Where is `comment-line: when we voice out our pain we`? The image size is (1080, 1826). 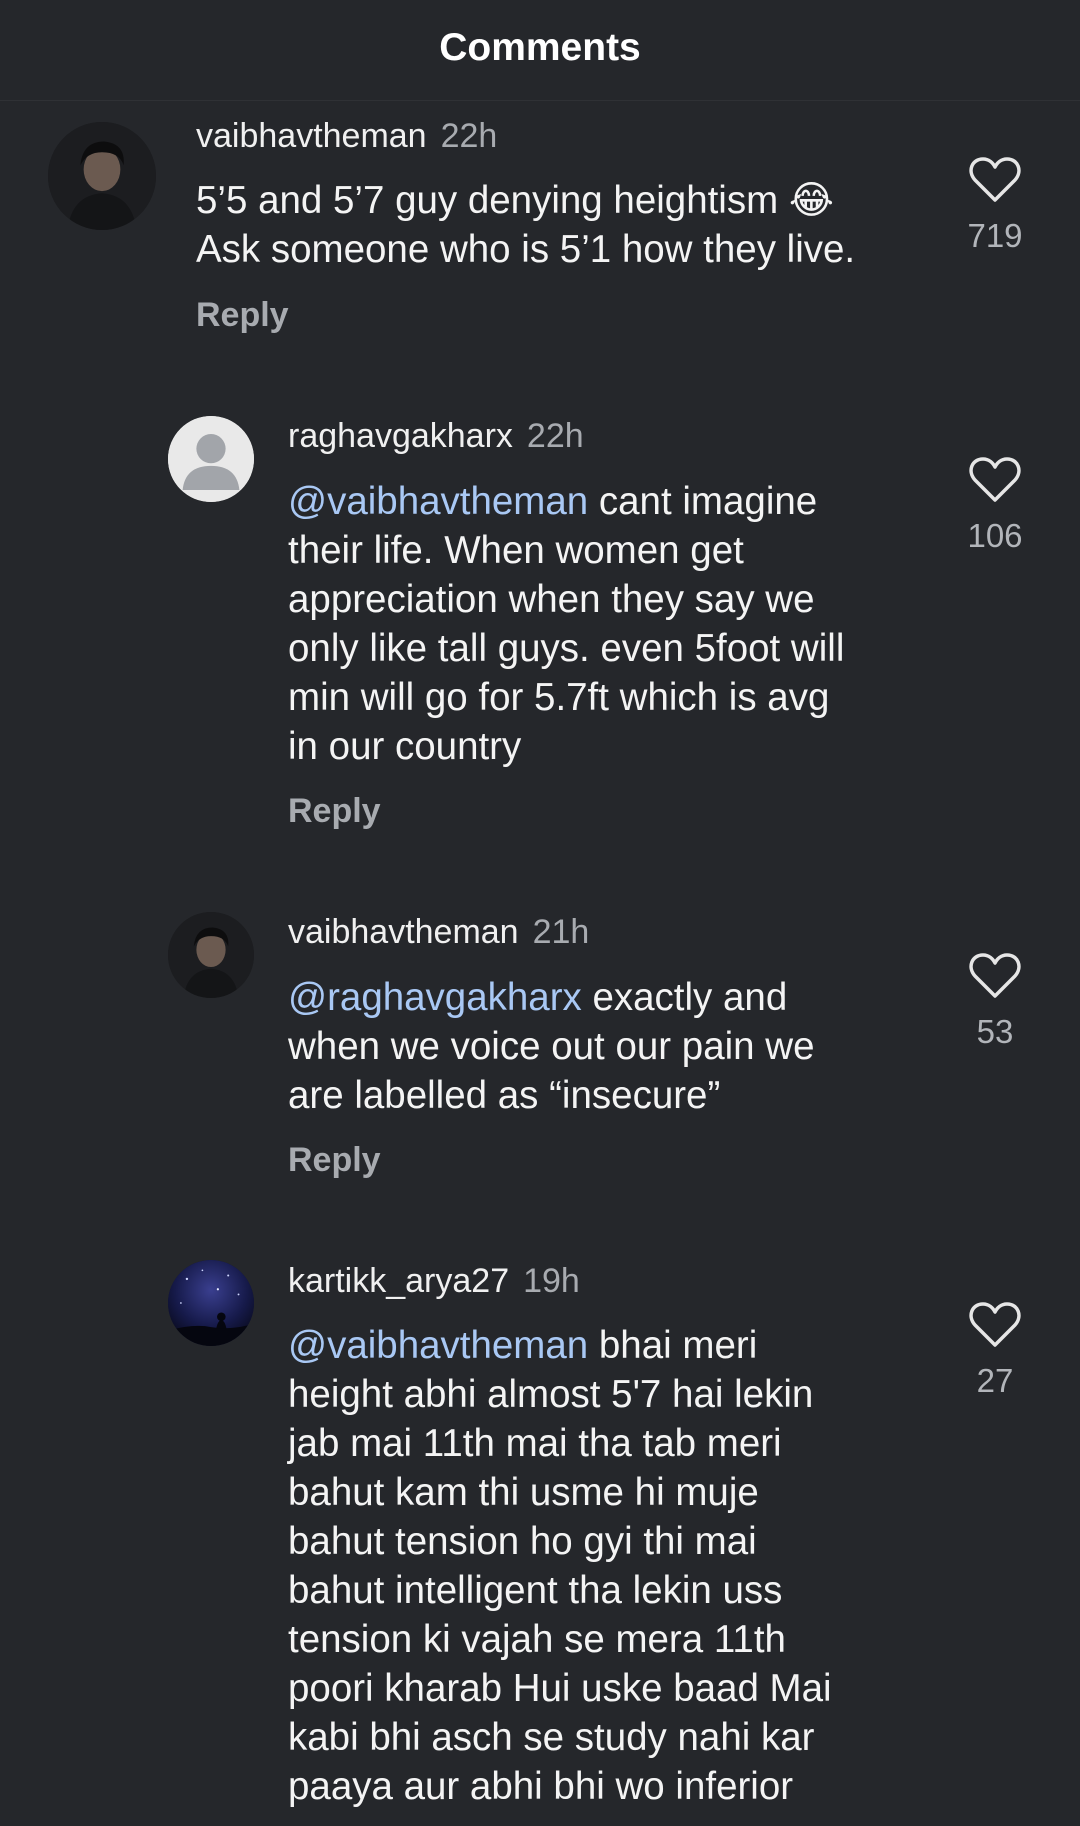
comment-line: when we voice out our pain we is located at coordinates (551, 1046).